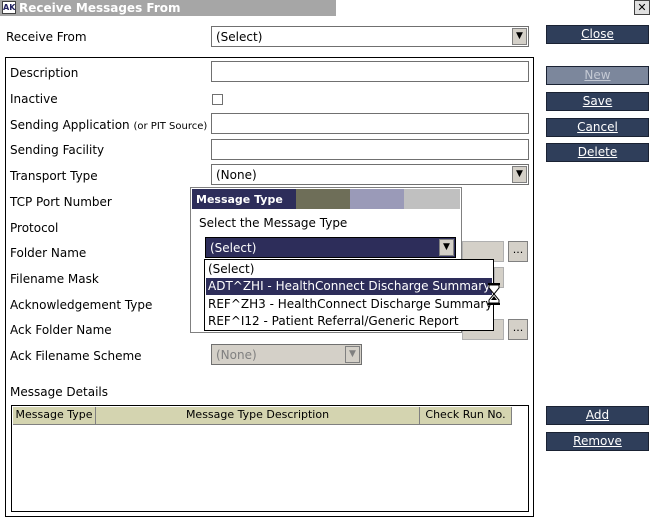  I want to click on delete-button: Delete, so click(597, 152).